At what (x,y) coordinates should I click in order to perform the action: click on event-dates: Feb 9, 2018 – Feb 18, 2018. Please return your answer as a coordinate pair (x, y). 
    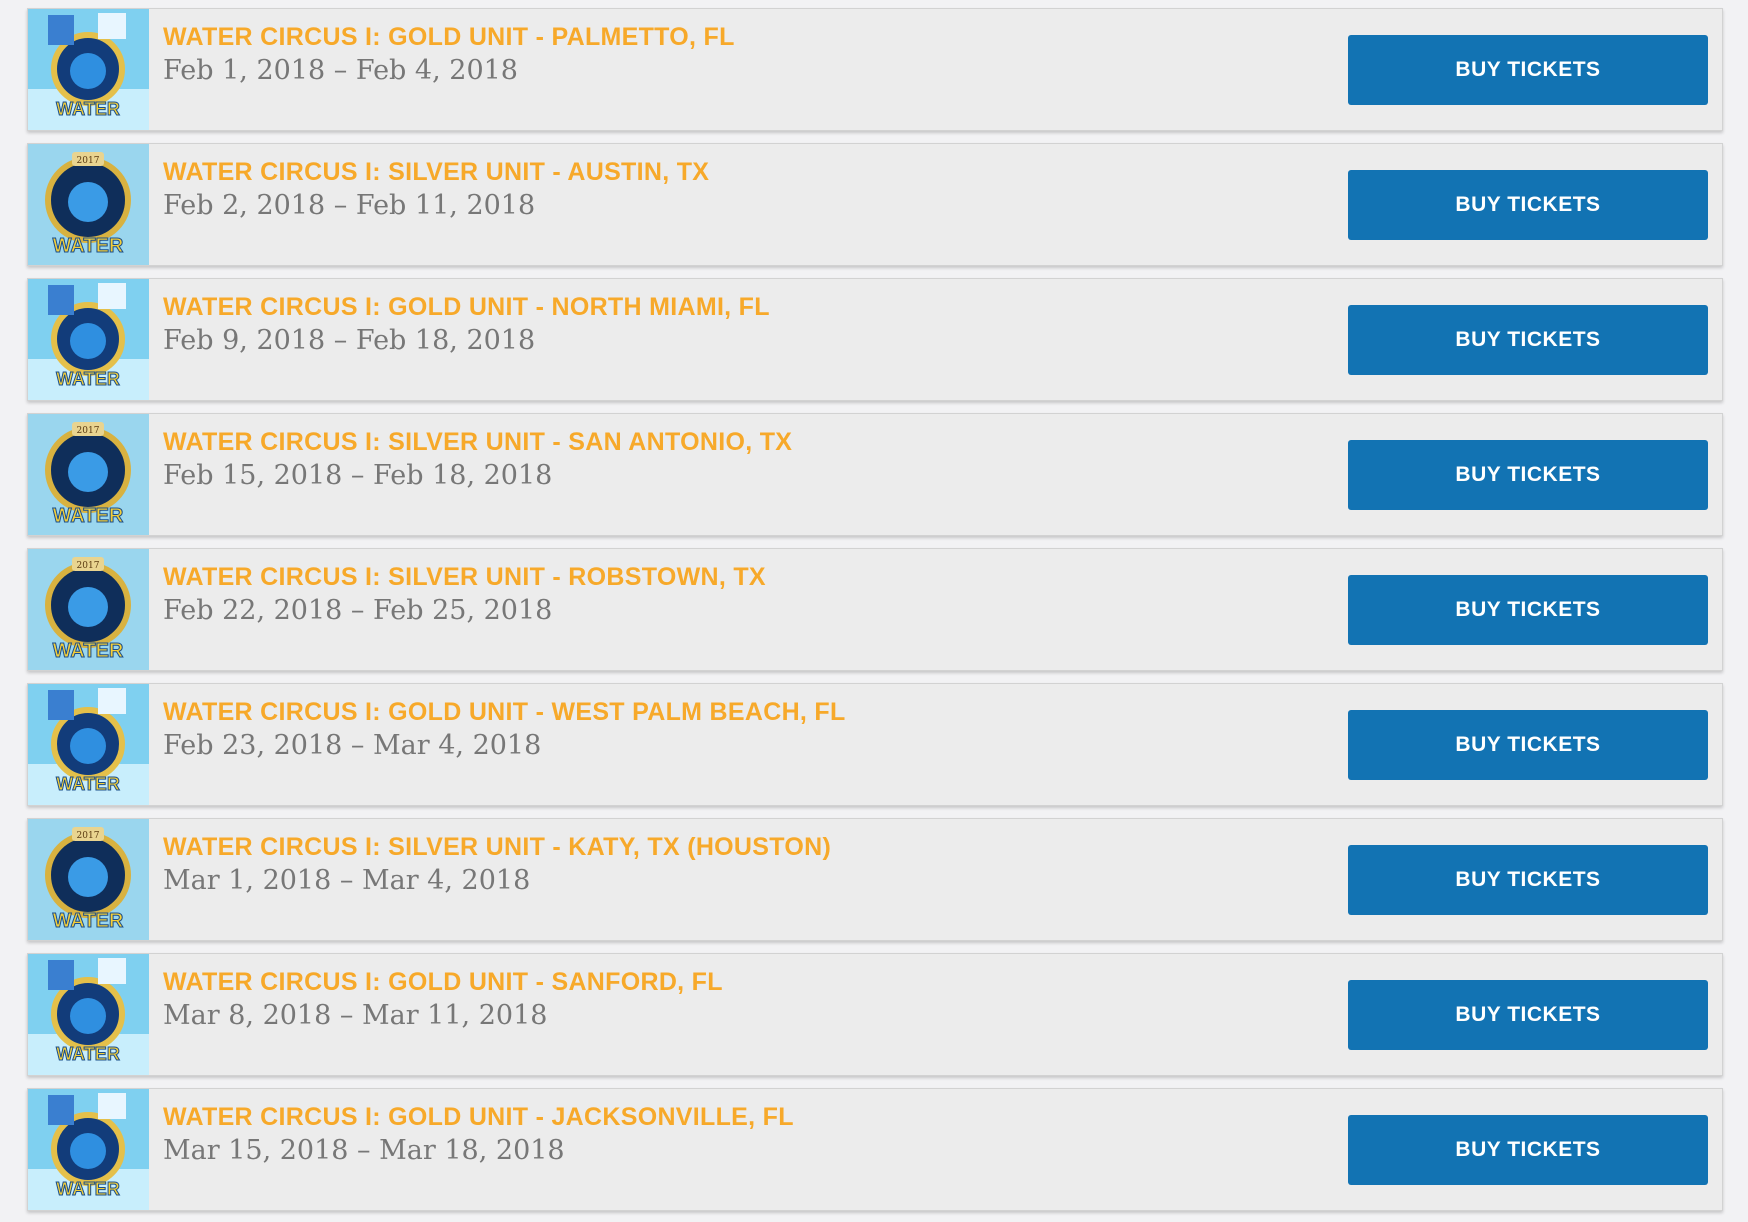
    Looking at the image, I should click on (349, 340).